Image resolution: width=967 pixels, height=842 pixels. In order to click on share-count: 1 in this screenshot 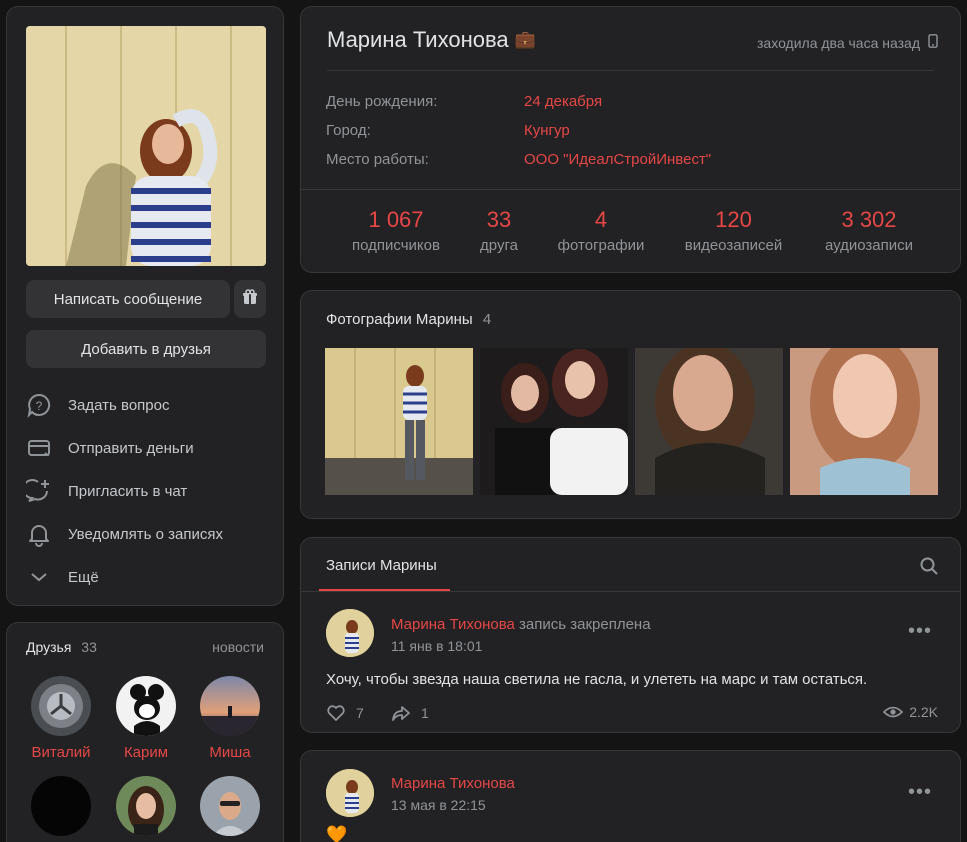, I will do `click(425, 713)`.